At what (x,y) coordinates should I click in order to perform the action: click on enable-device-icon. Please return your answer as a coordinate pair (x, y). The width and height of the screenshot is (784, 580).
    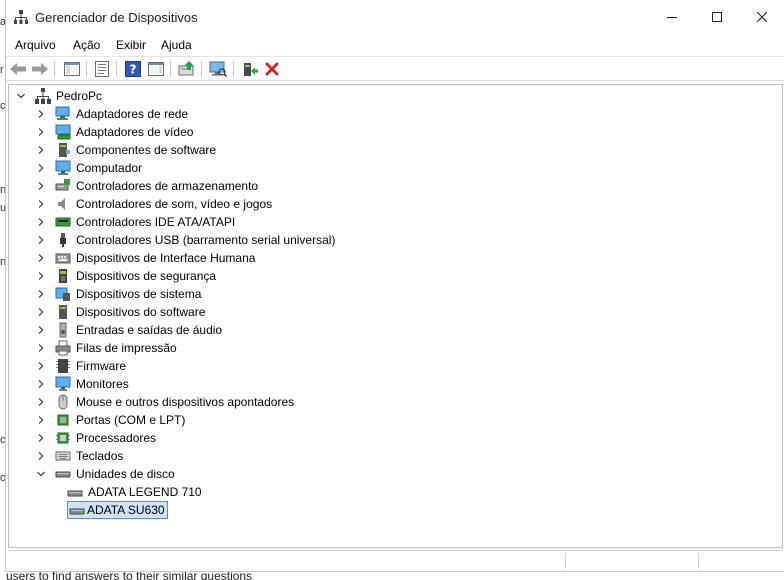
    Looking at the image, I should click on (251, 69).